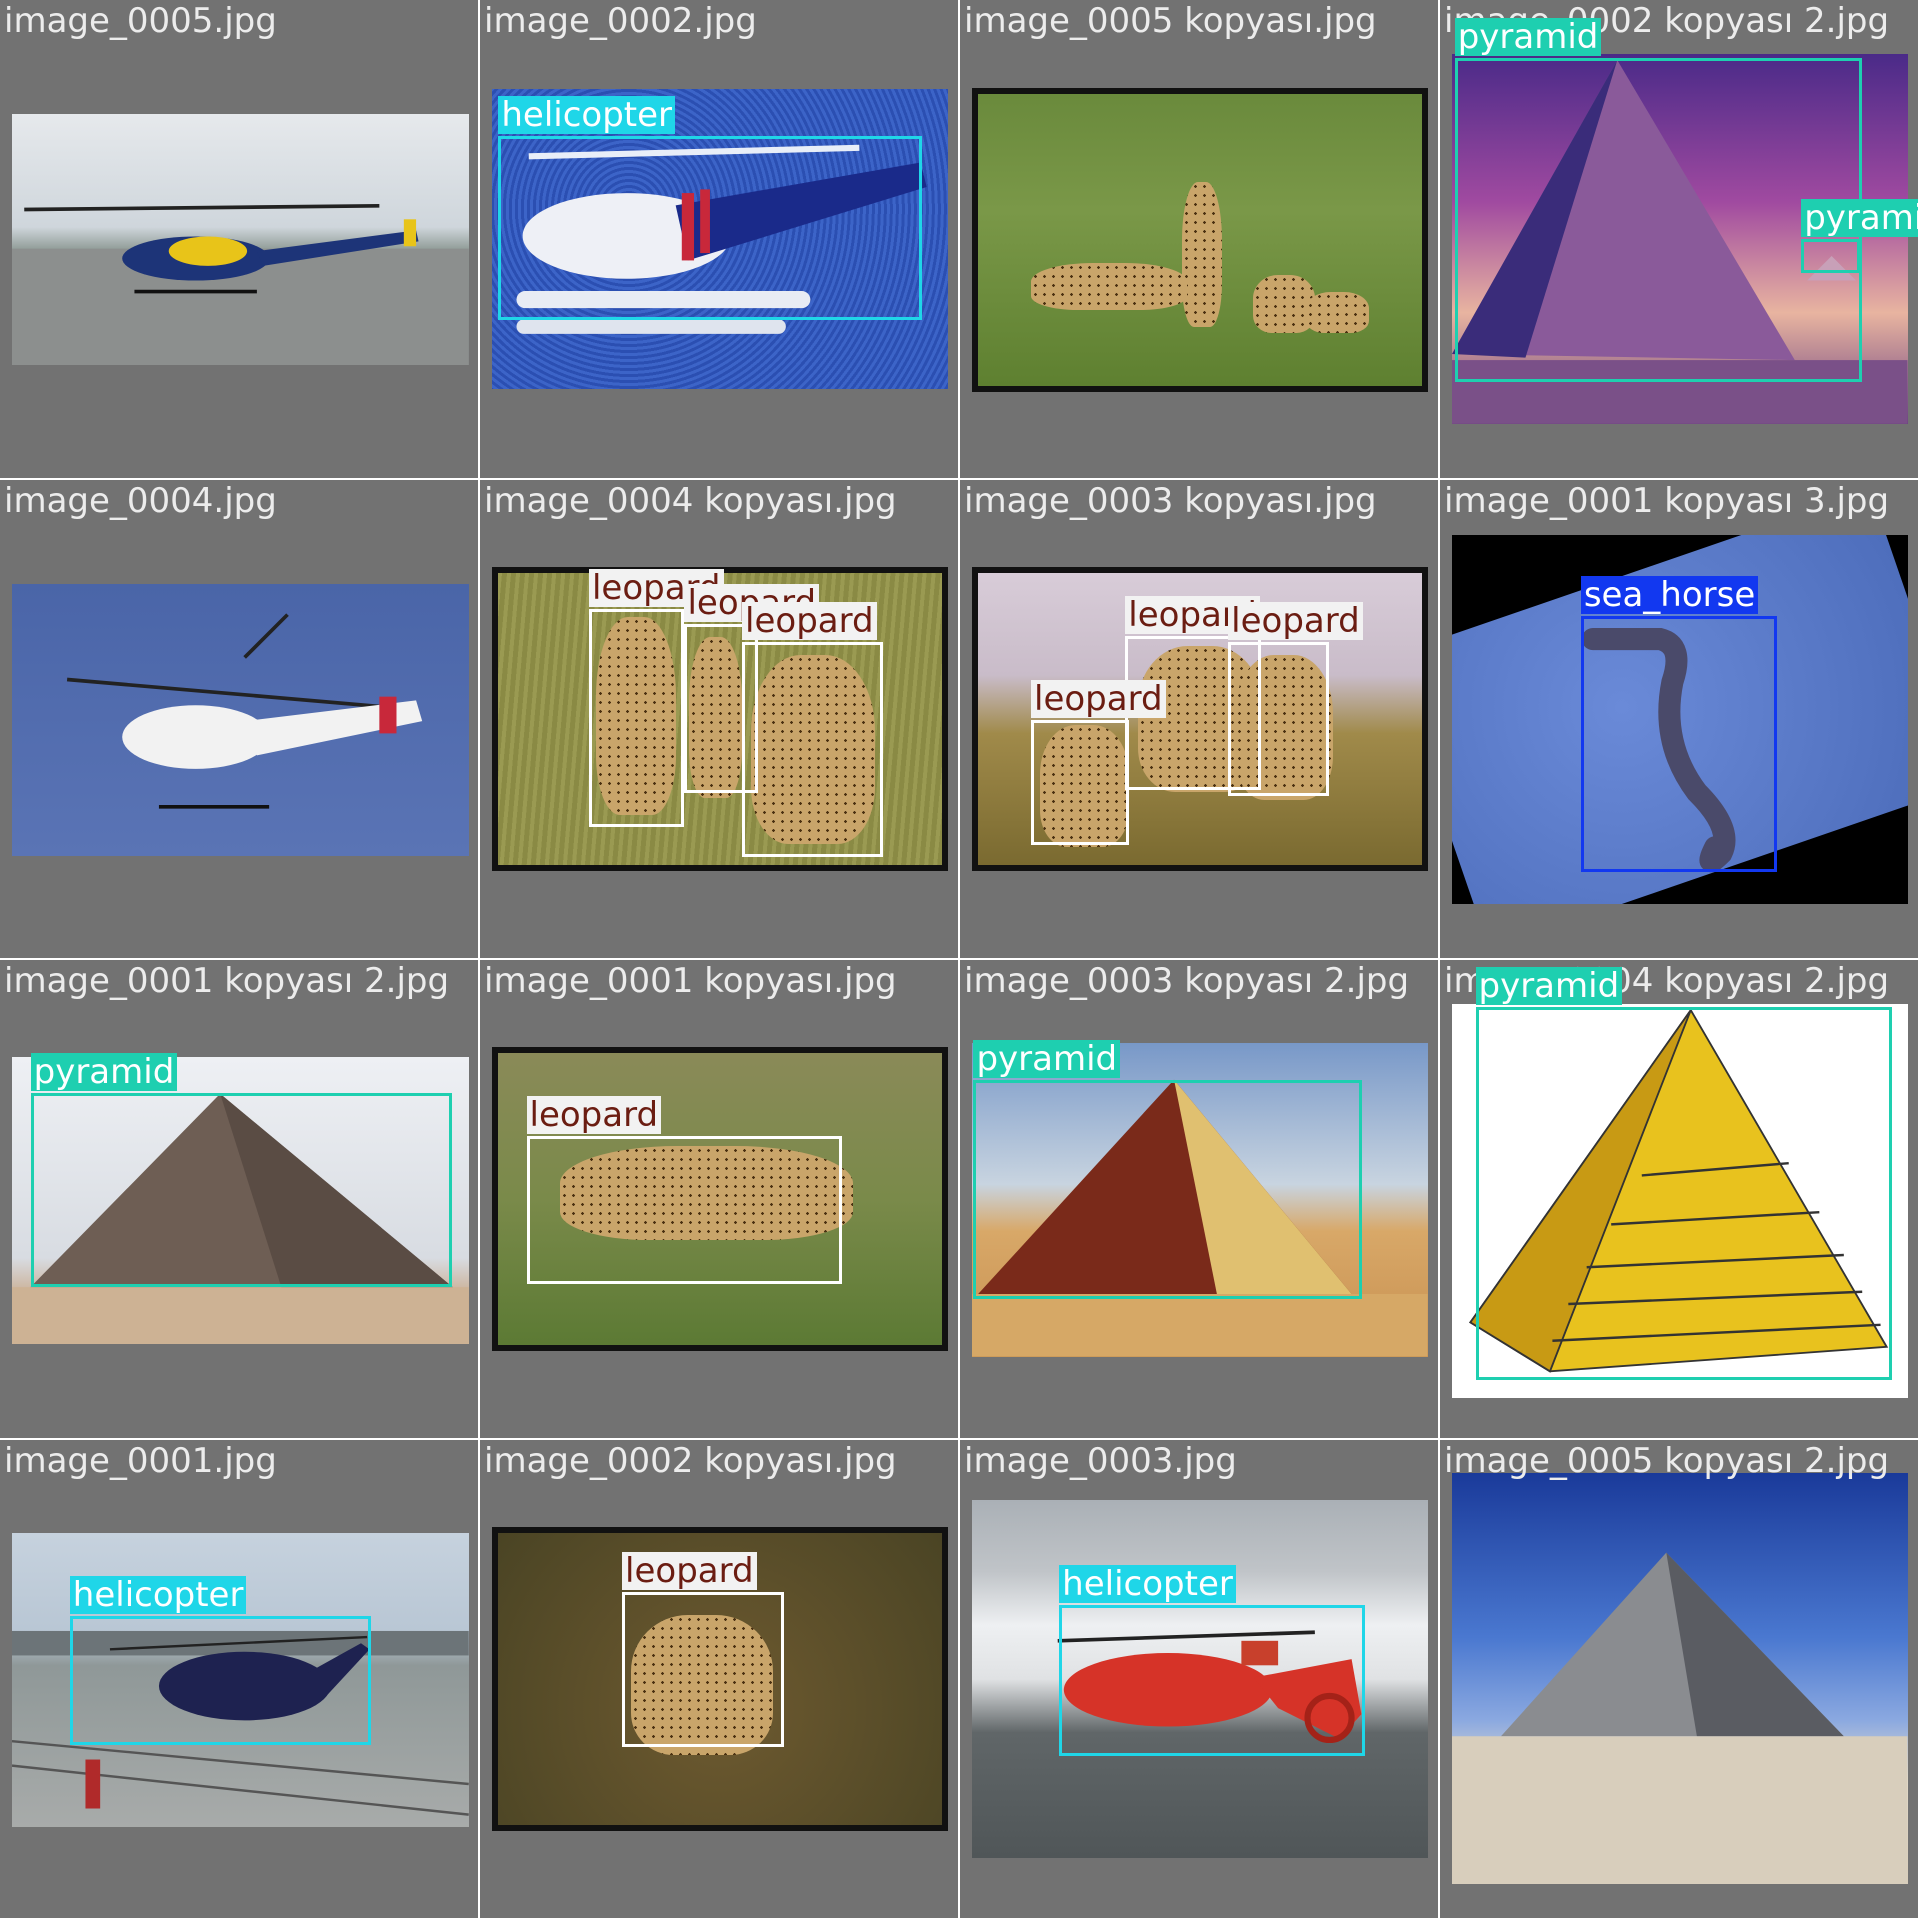  I want to click on result-tile: image_0003 kopyası 2.jpg pyramid, so click(1199, 1199).